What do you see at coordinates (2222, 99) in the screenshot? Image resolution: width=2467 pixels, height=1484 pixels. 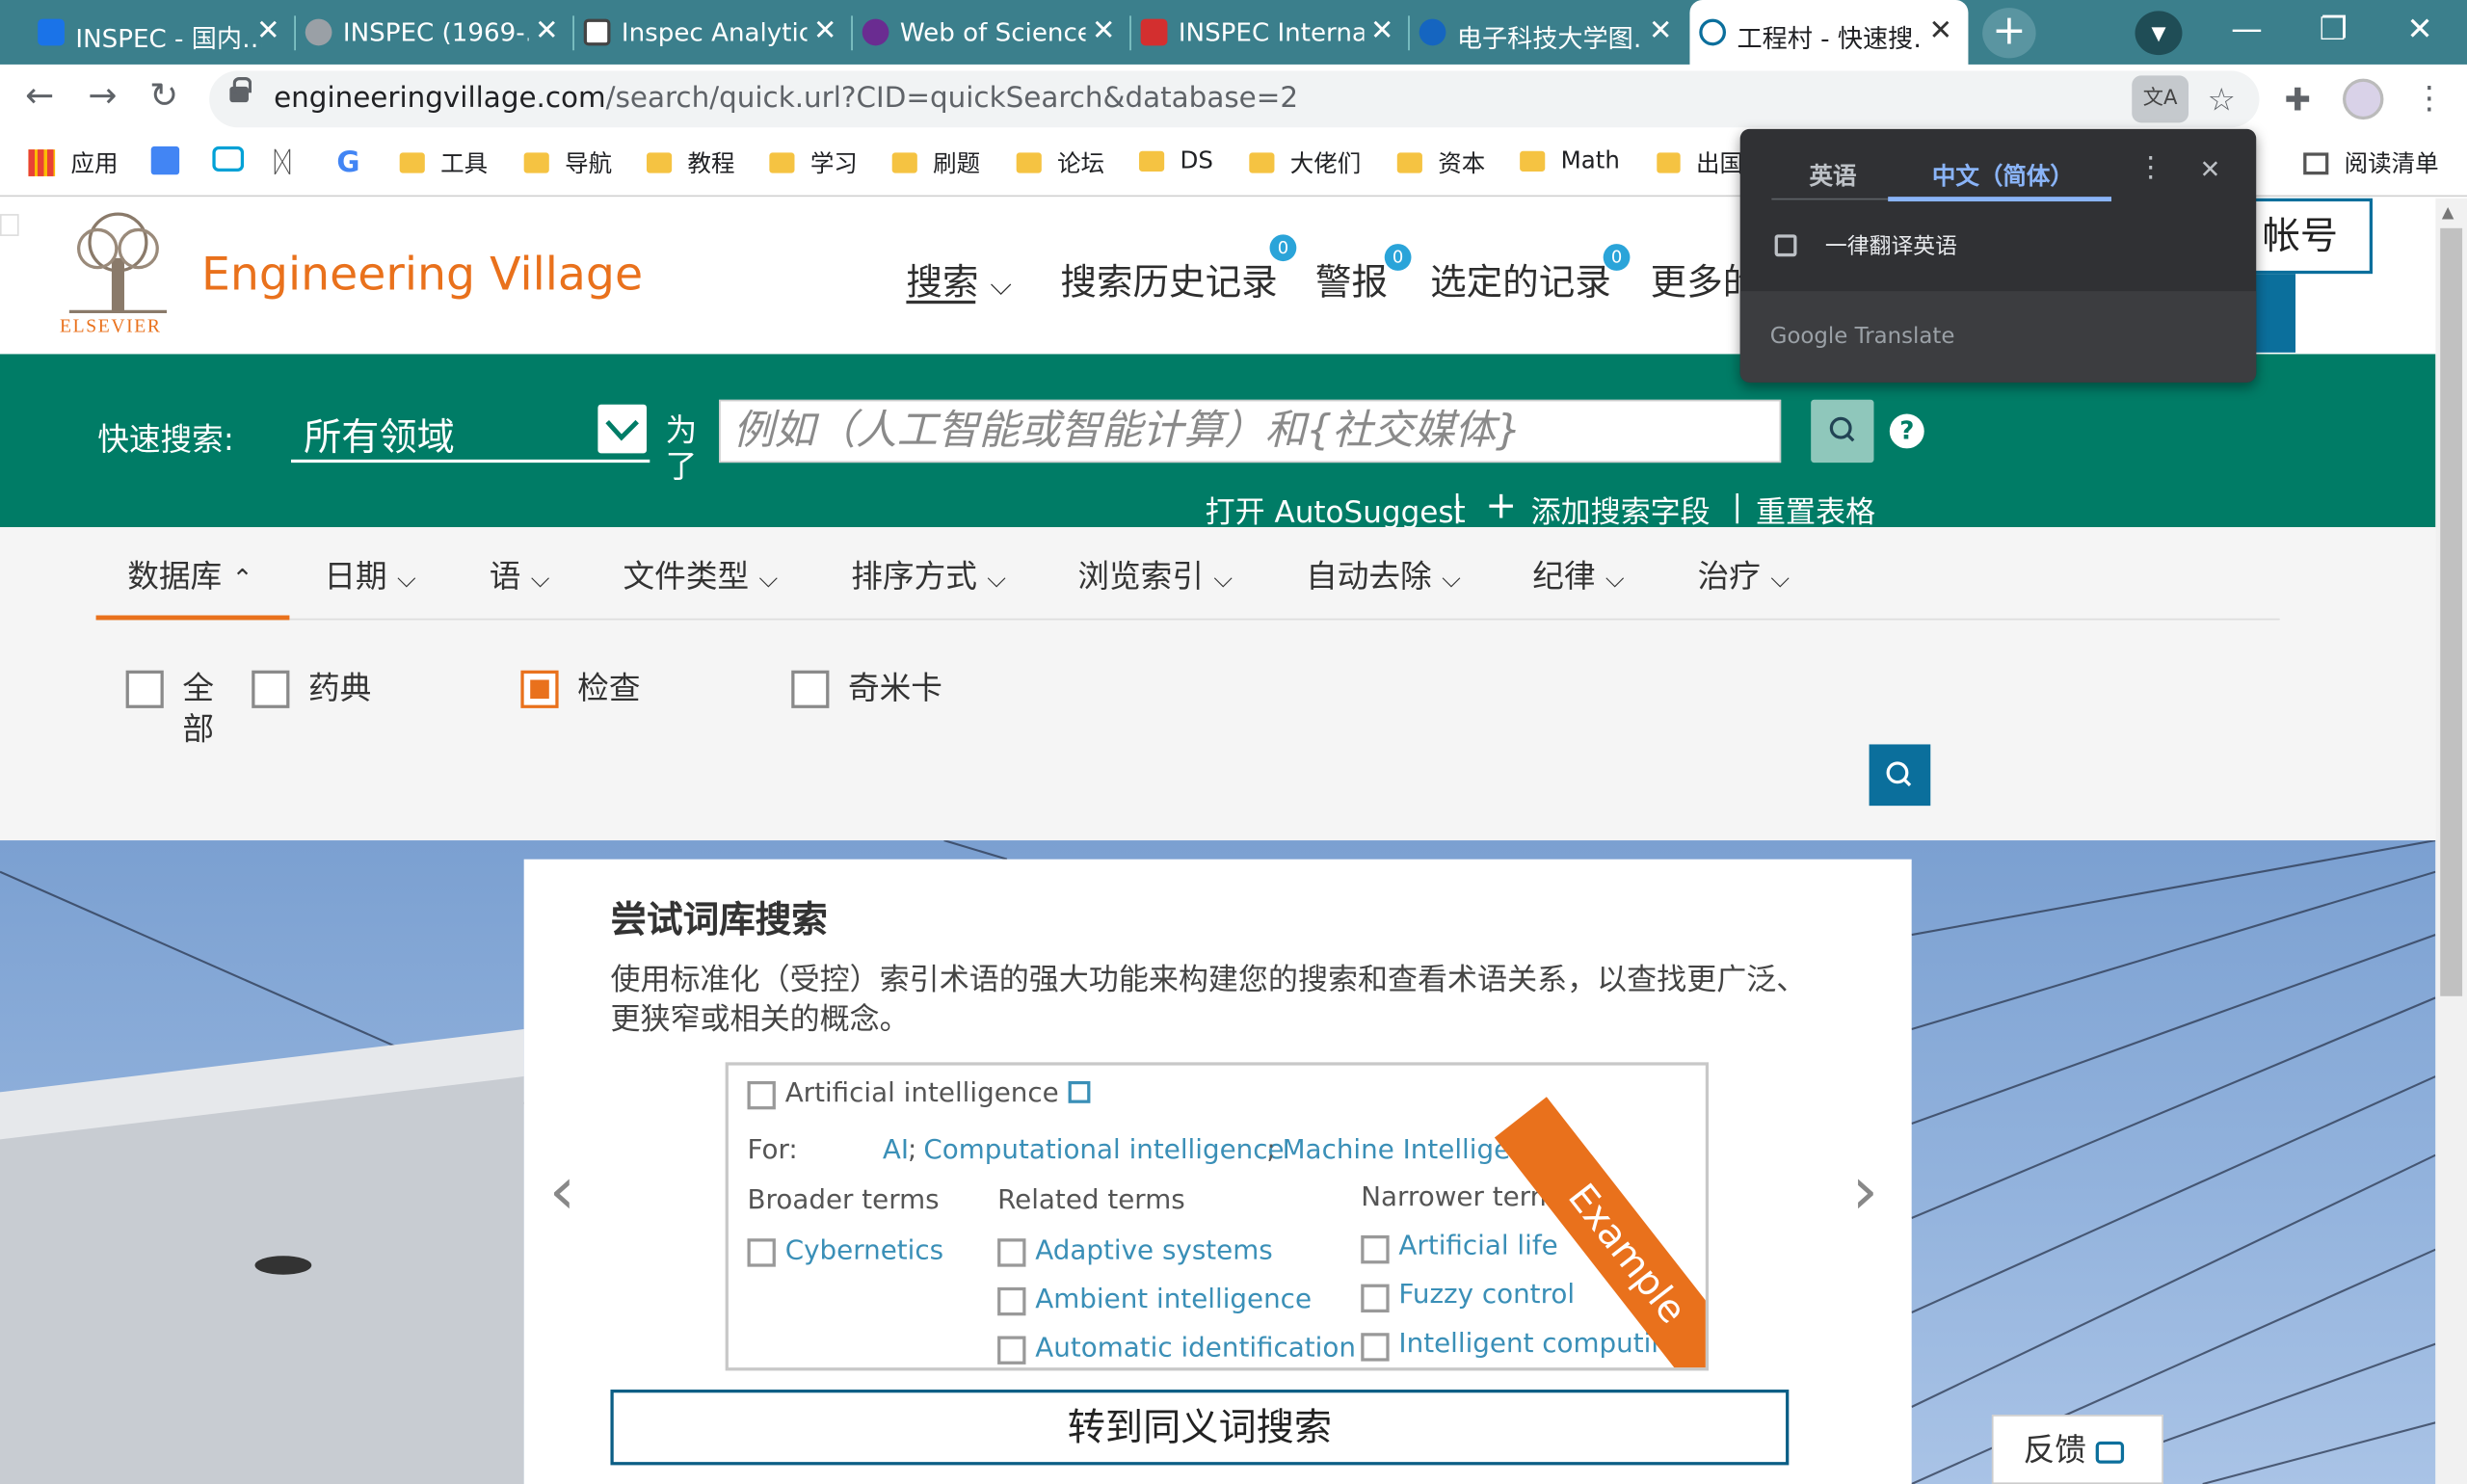 I see `bookmark-star-icon: ☆` at bounding box center [2222, 99].